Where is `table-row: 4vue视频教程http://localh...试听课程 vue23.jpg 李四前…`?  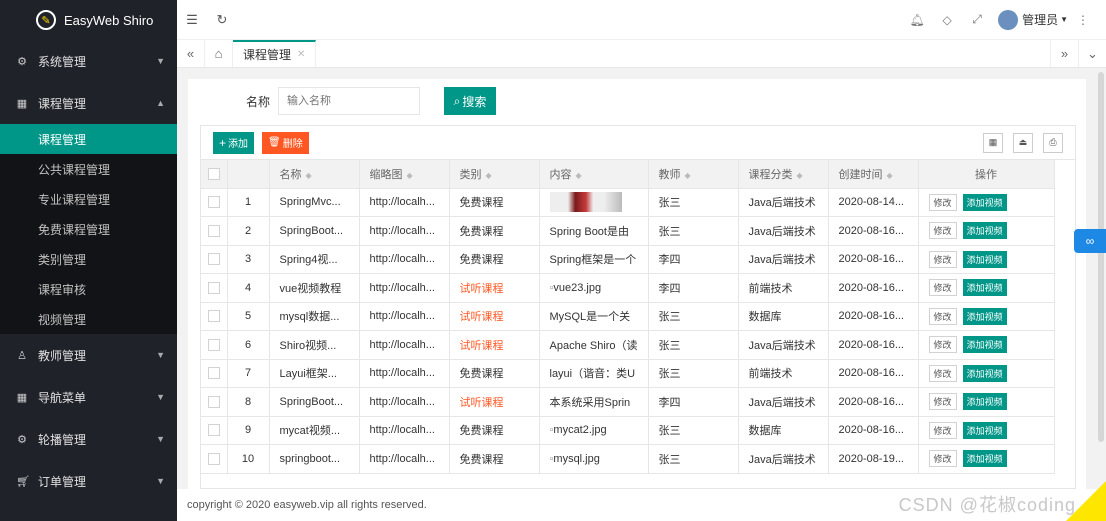 table-row: 4vue视频教程http://localh...试听课程 vue23.jpg 李四前… is located at coordinates (628, 288).